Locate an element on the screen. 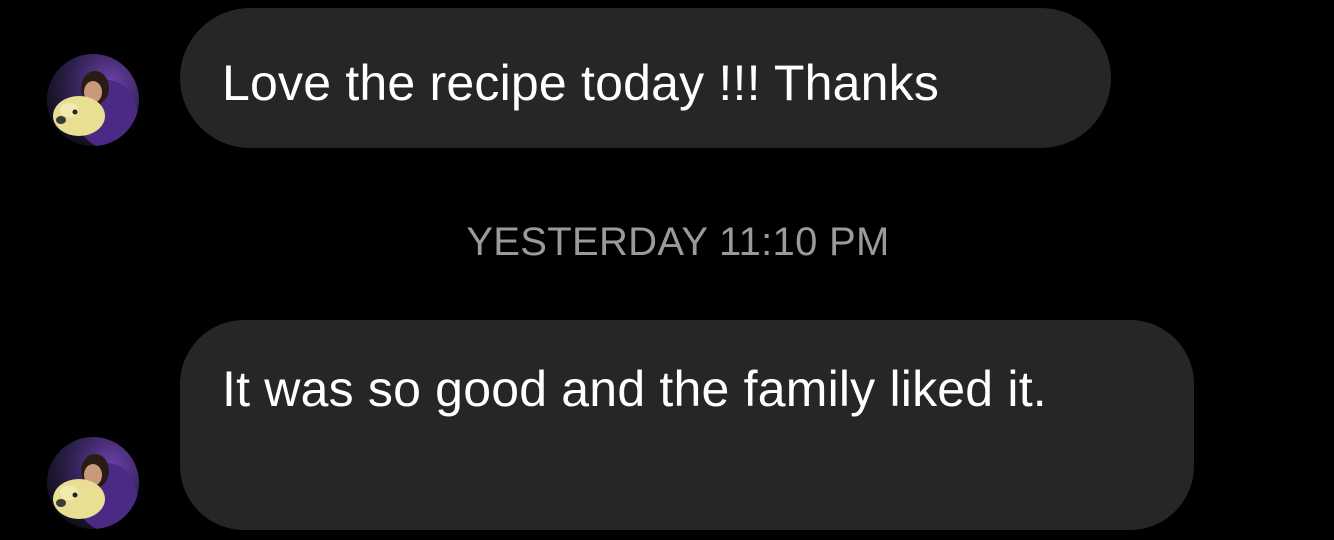 The width and height of the screenshot is (1334, 540). message-text: Love the recipe today !!! Thanks is located at coordinates (581, 83).